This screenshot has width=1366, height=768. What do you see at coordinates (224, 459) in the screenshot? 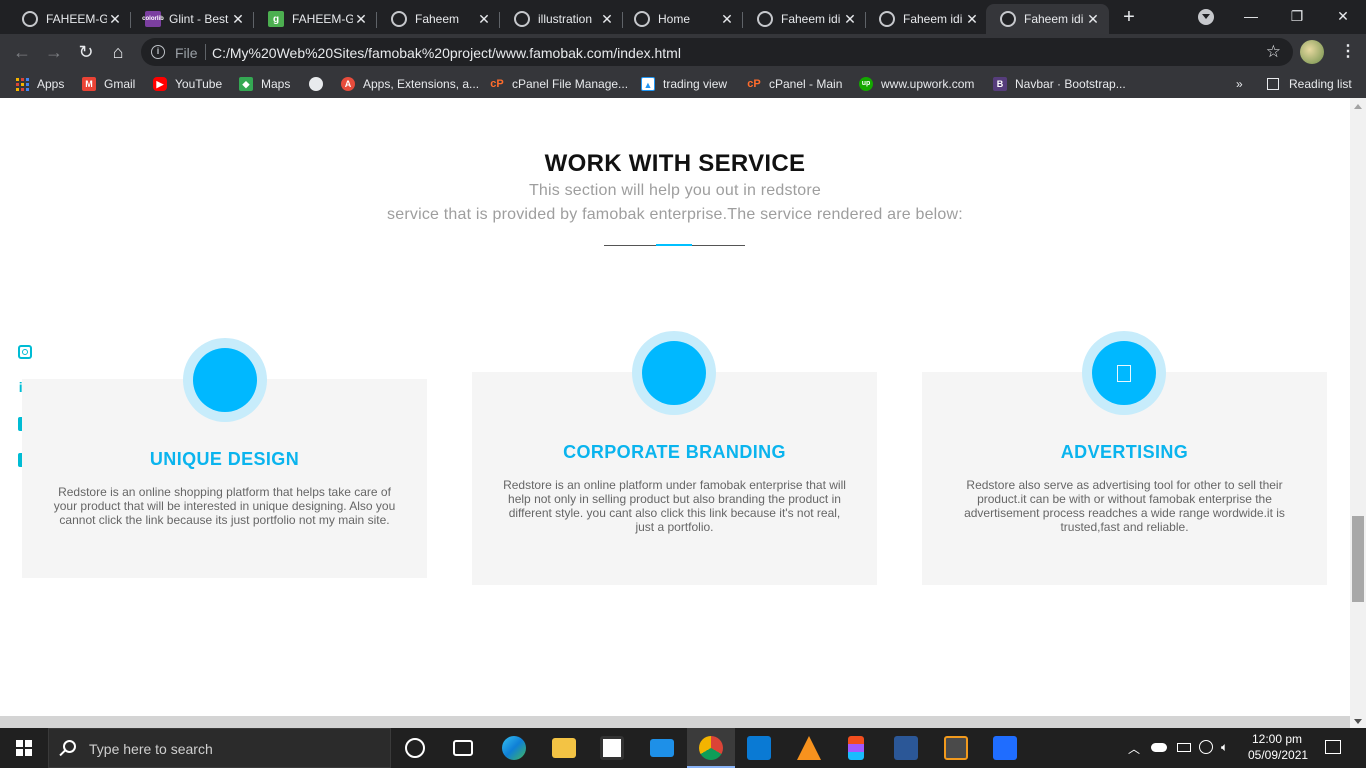
I see `service-title: UNIQUE DESIGN` at bounding box center [224, 459].